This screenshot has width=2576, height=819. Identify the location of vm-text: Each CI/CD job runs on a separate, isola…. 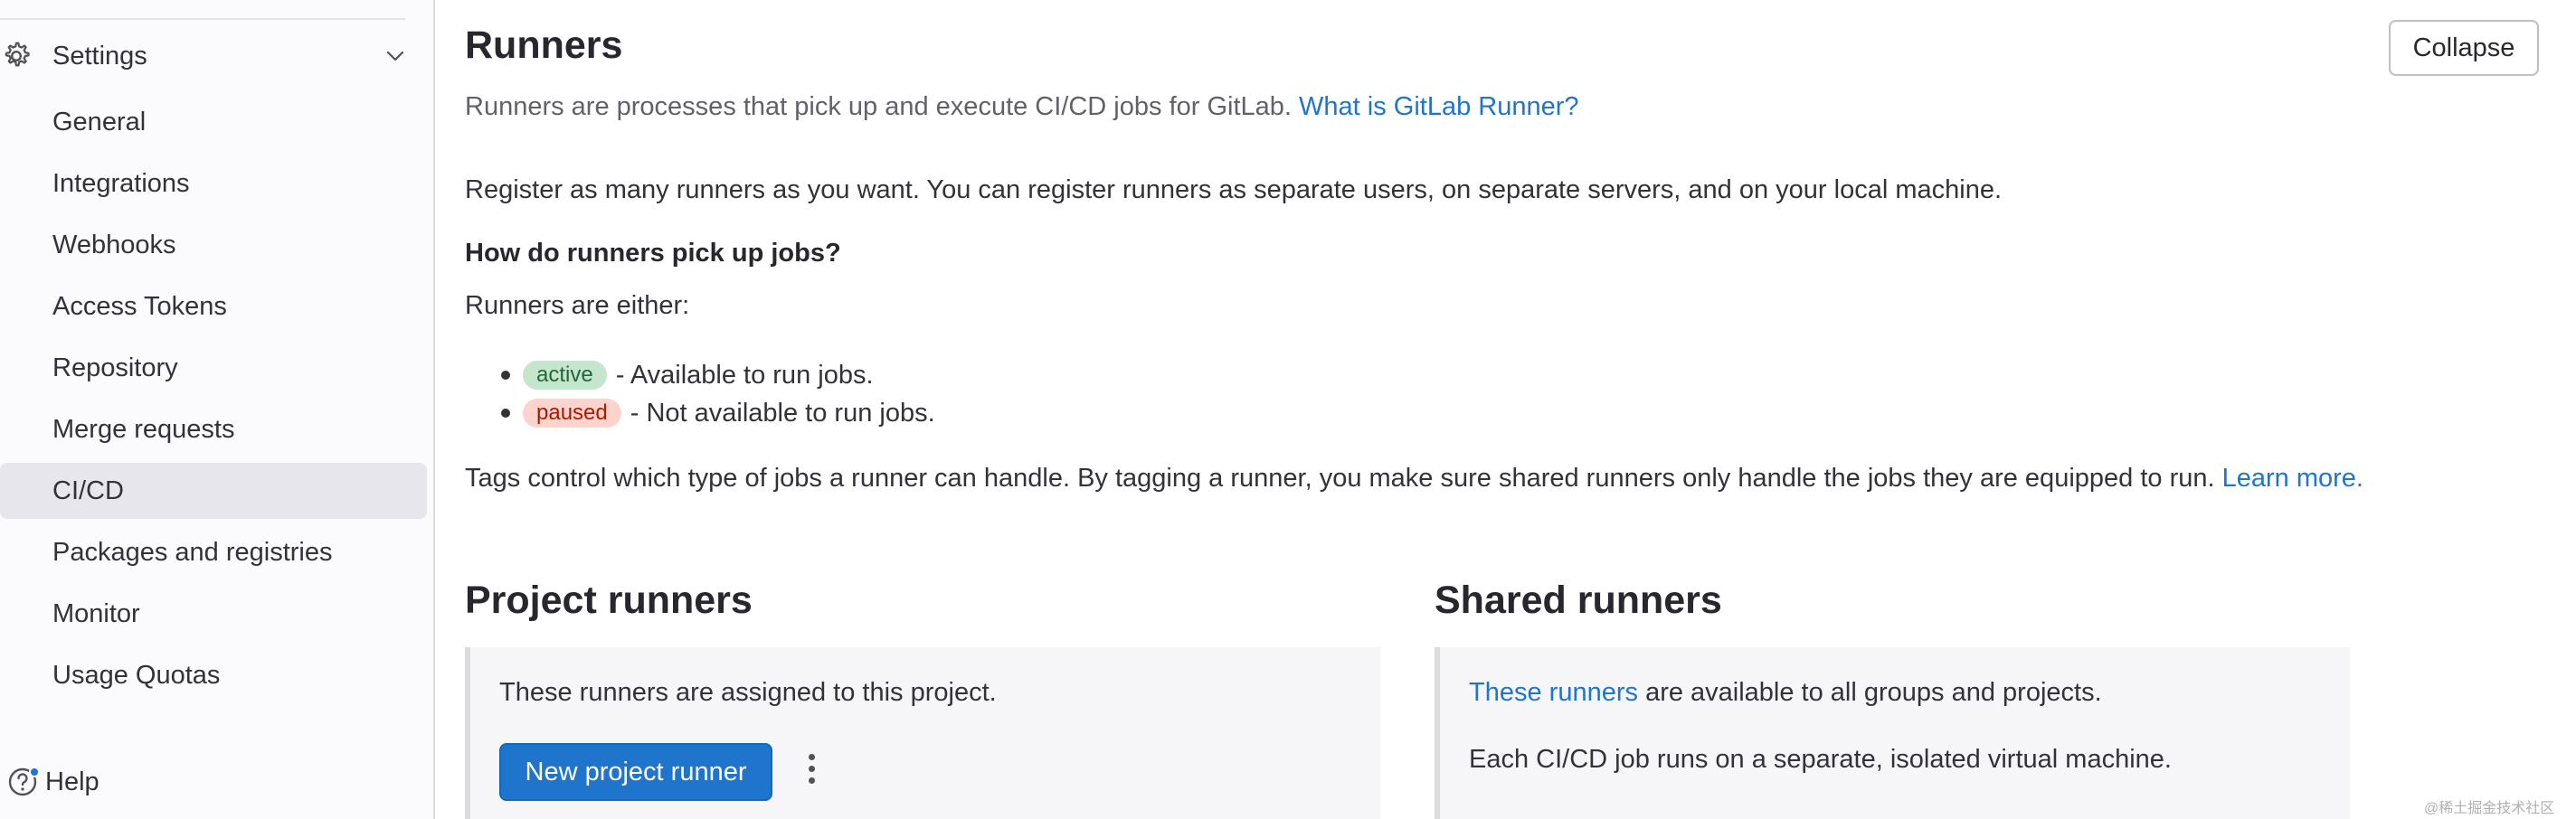
(1821, 759).